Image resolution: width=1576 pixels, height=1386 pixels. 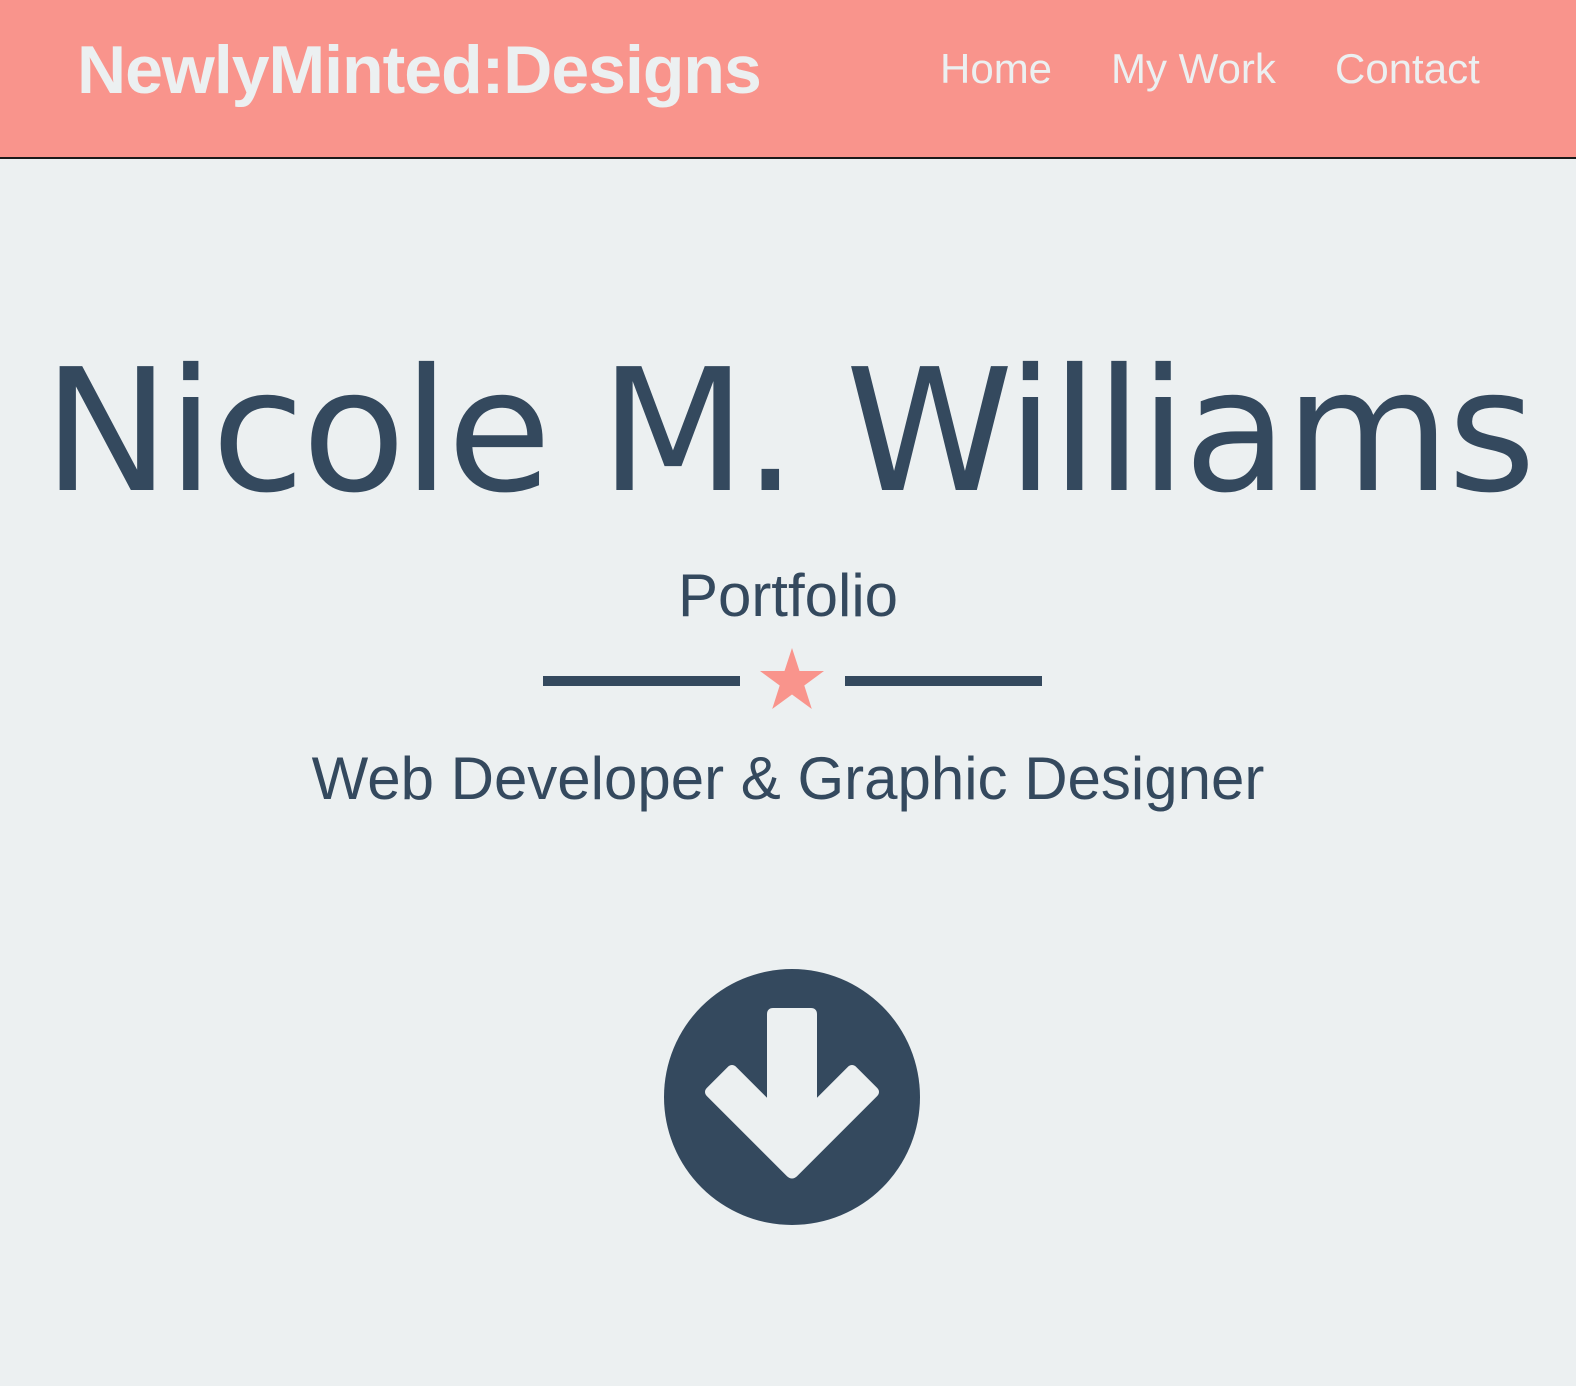 I want to click on nav-home-link: Home, so click(x=996, y=69).